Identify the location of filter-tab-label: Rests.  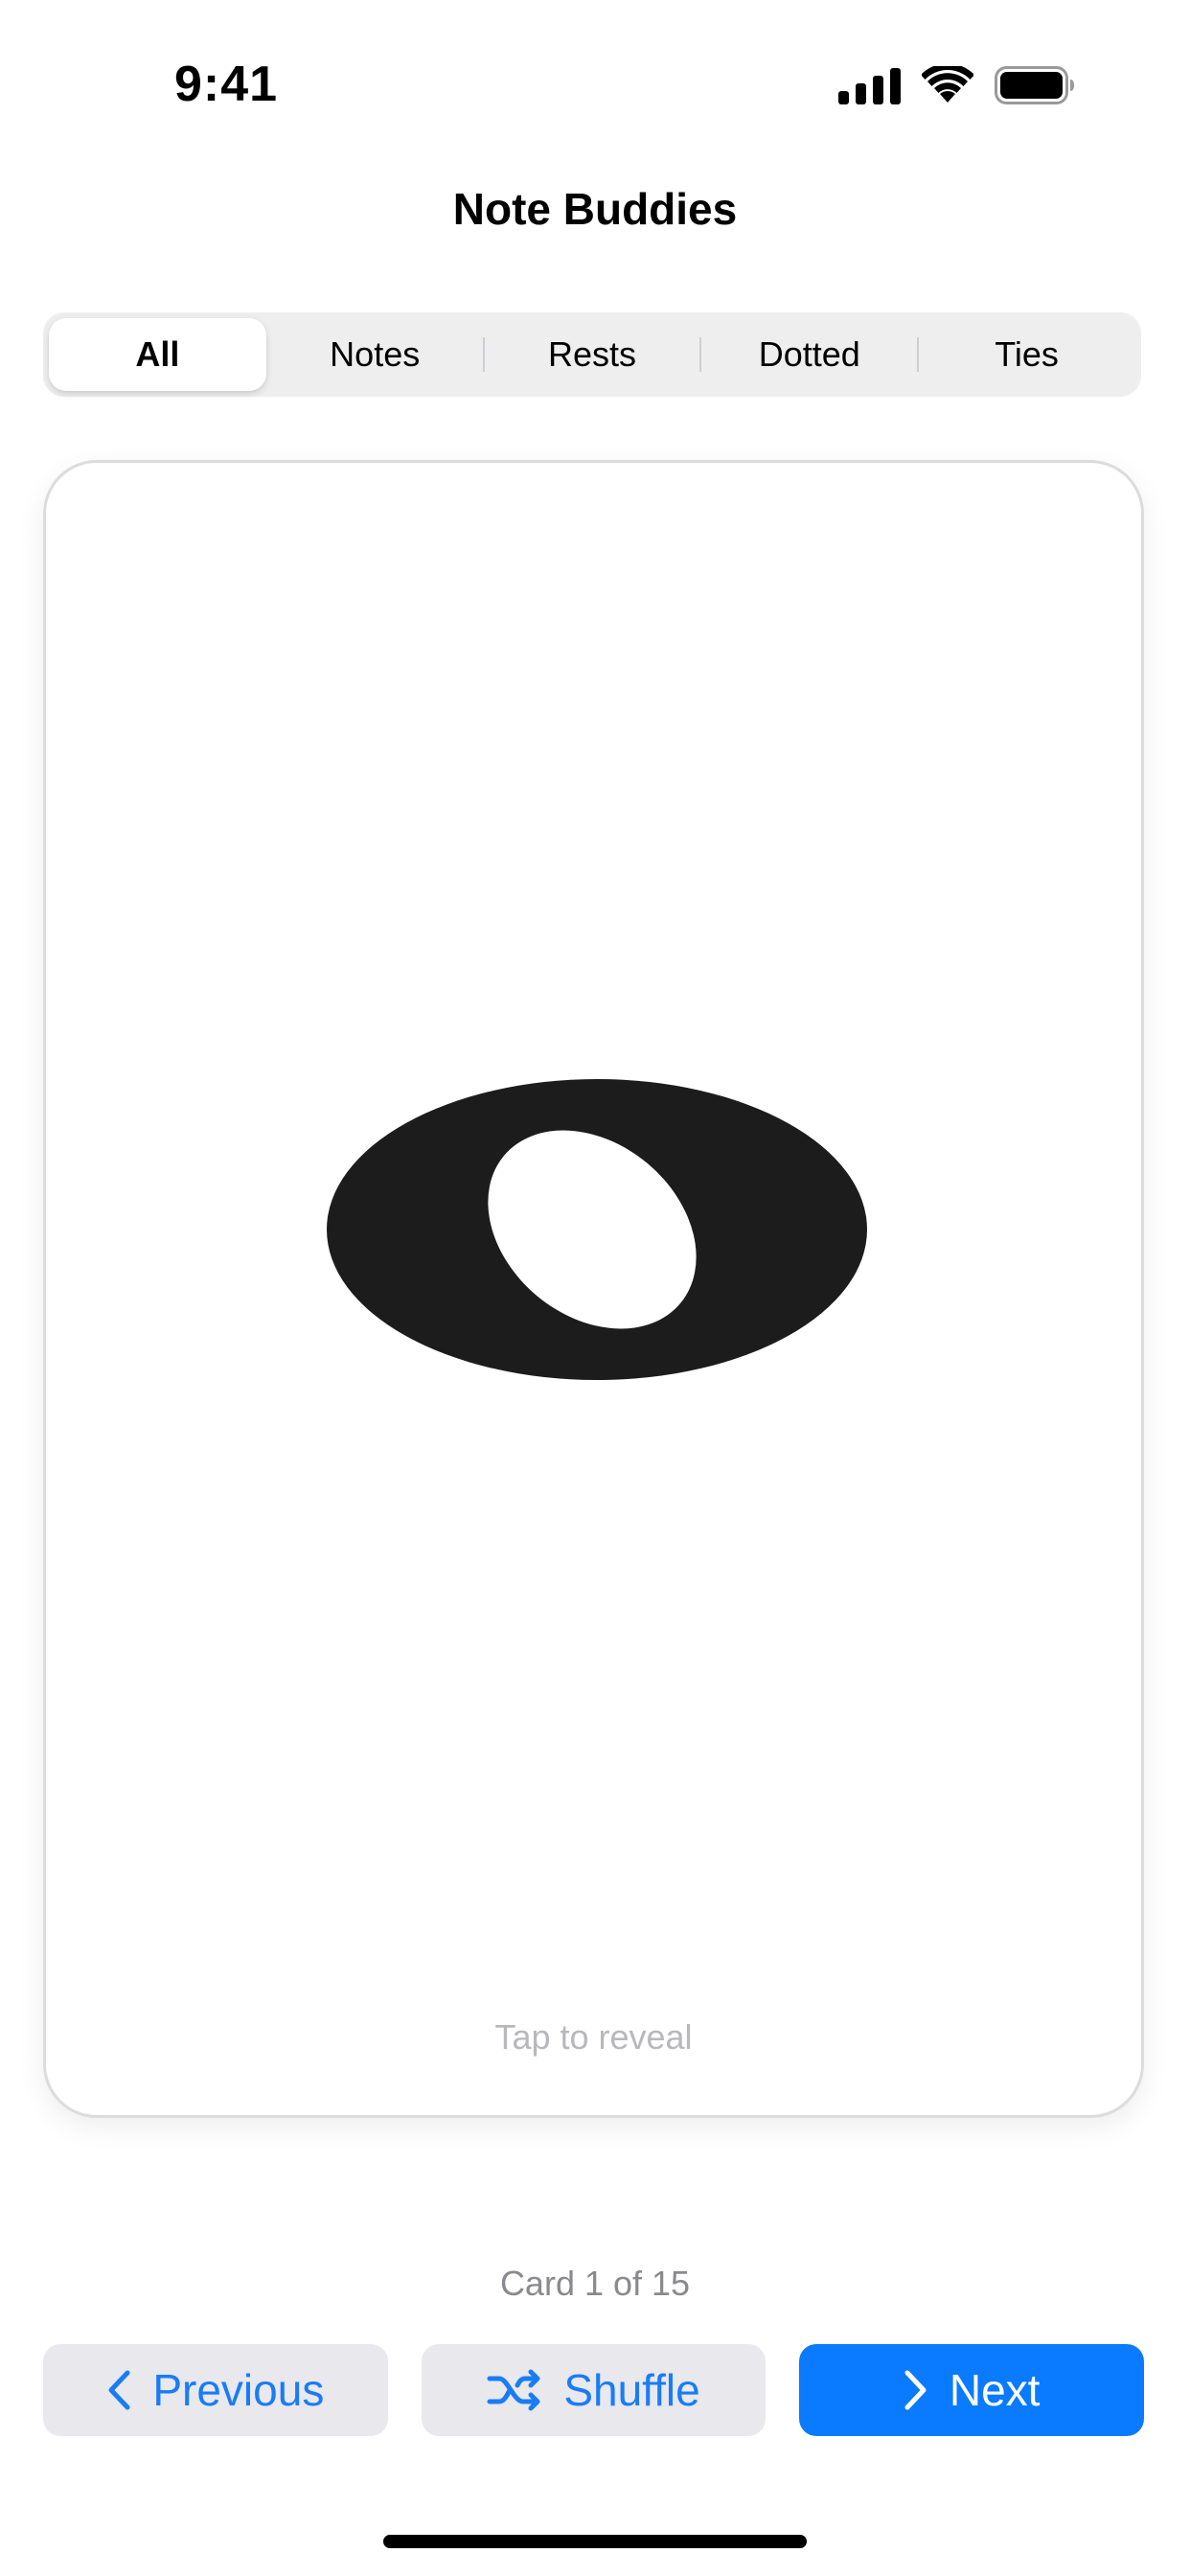
(591, 354).